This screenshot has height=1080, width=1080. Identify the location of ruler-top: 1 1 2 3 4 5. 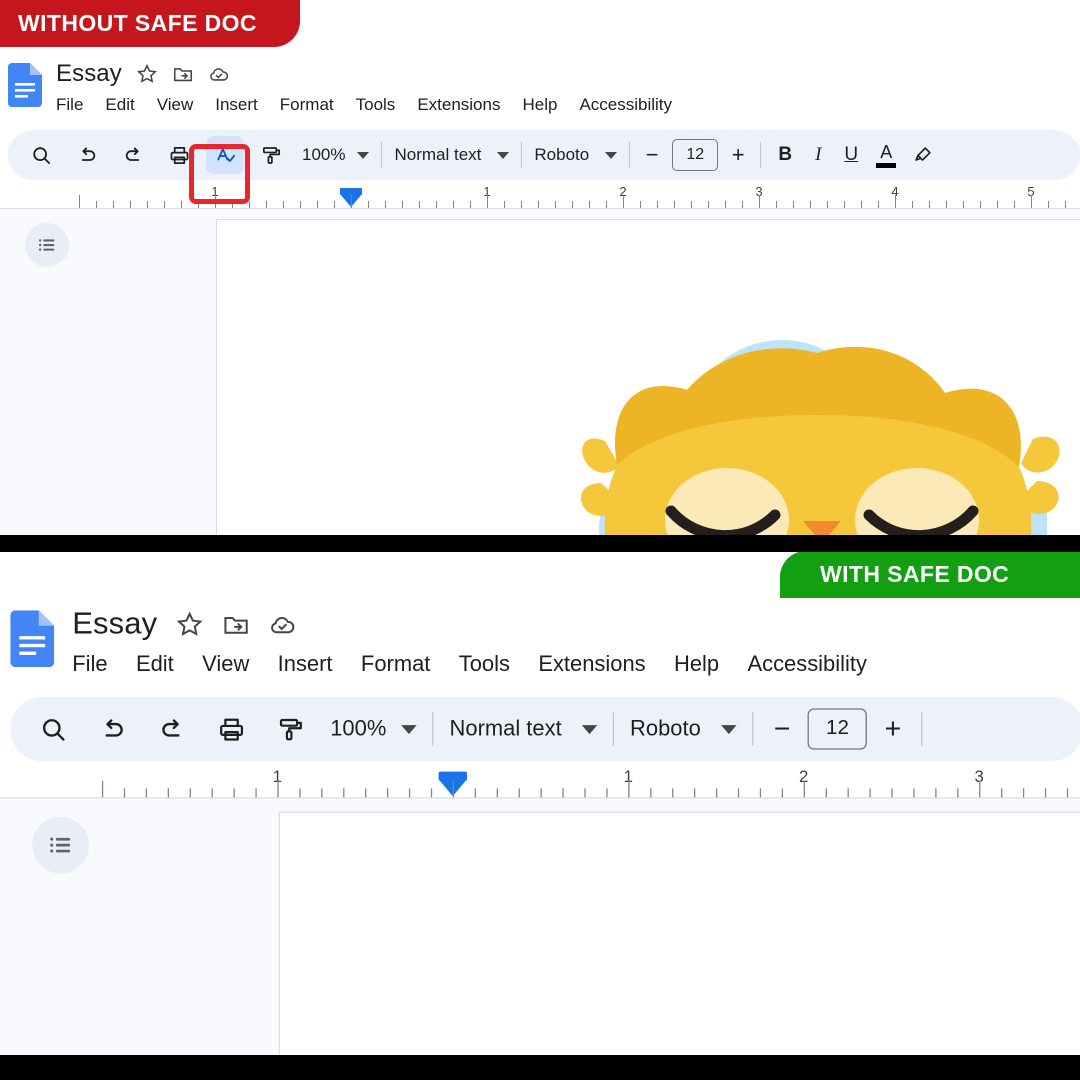
(540, 196).